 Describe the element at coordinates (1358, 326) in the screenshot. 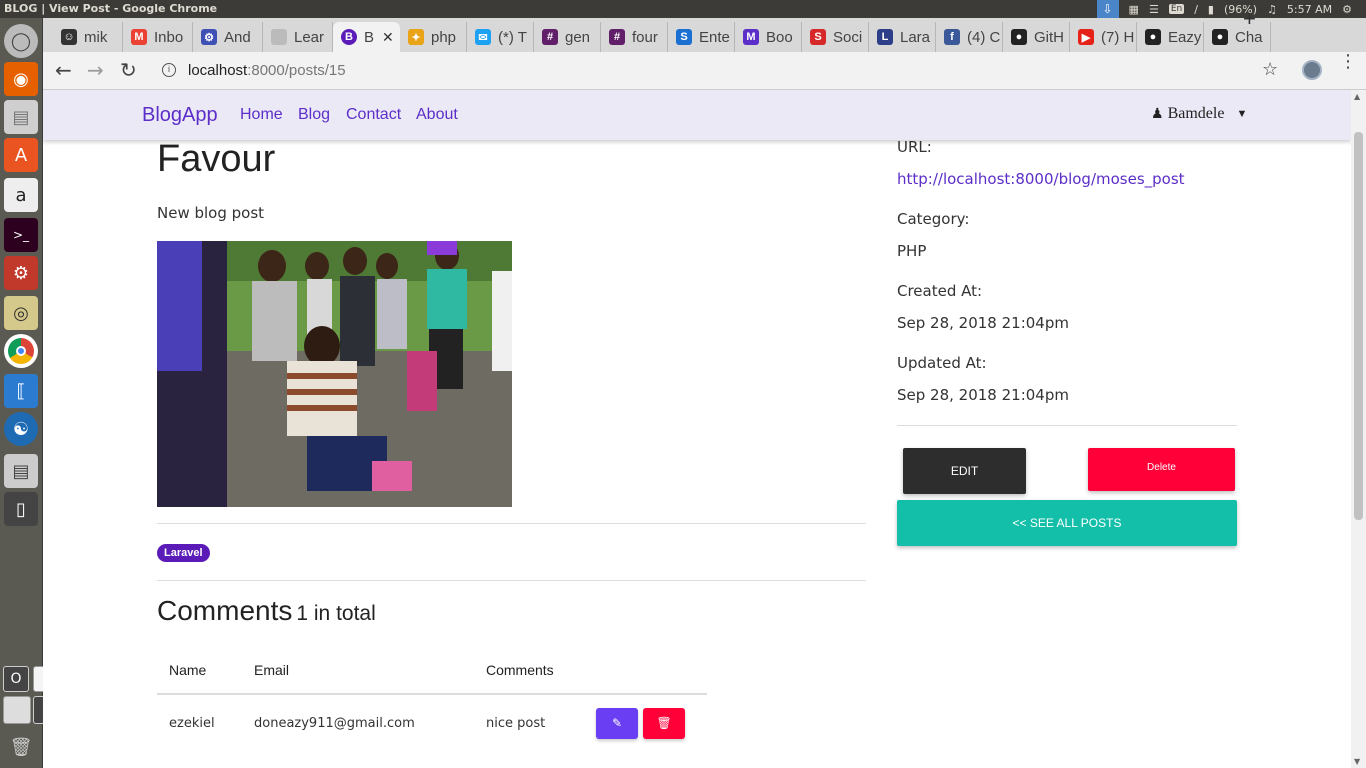

I see `scrollbar-thumb` at that location.